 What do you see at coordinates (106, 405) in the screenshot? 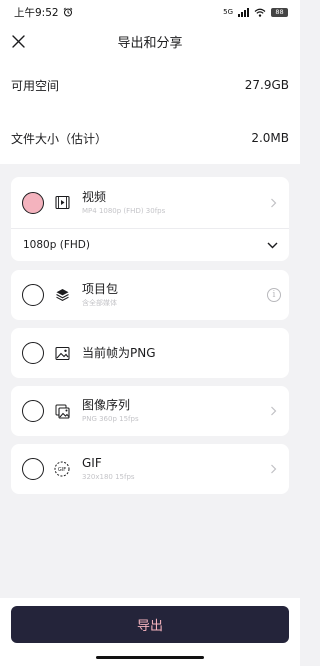
I see `sequence-title: 图像序列` at bounding box center [106, 405].